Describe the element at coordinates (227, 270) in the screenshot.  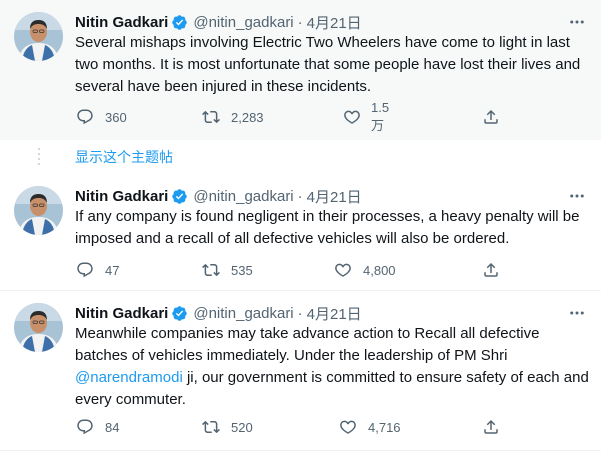
I see `retweet-button: 535` at that location.